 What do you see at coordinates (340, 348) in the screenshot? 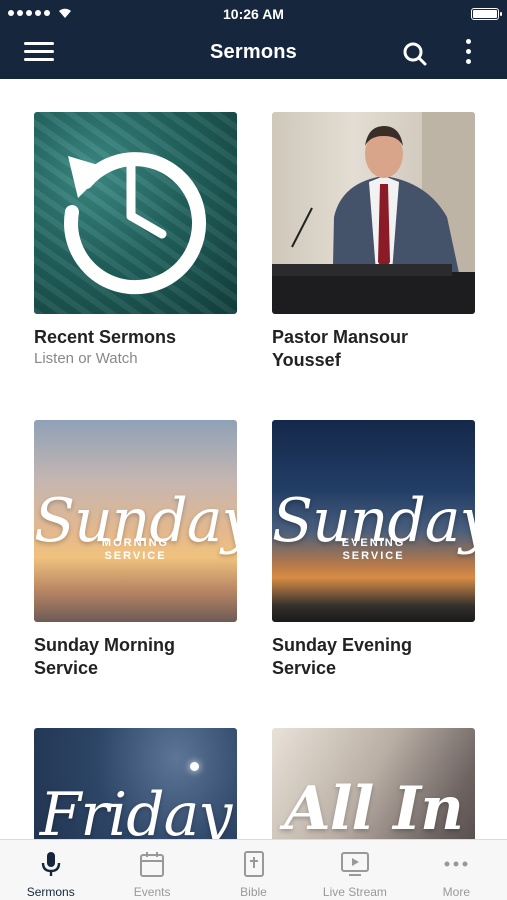
I see `card-title: Pastor Mansour Youssef` at bounding box center [340, 348].